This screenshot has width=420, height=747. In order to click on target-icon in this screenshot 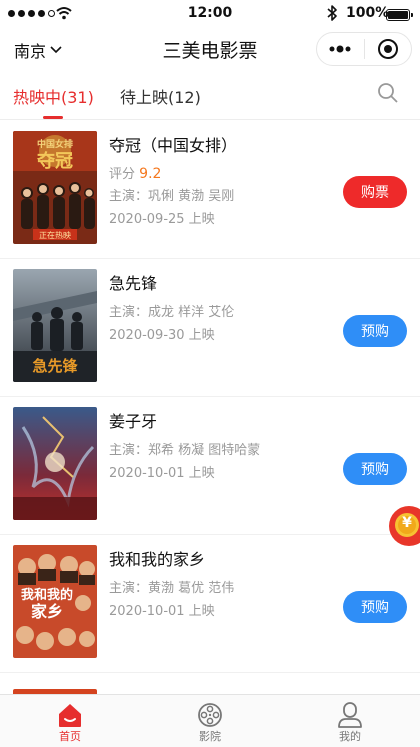, I will do `click(387, 49)`.